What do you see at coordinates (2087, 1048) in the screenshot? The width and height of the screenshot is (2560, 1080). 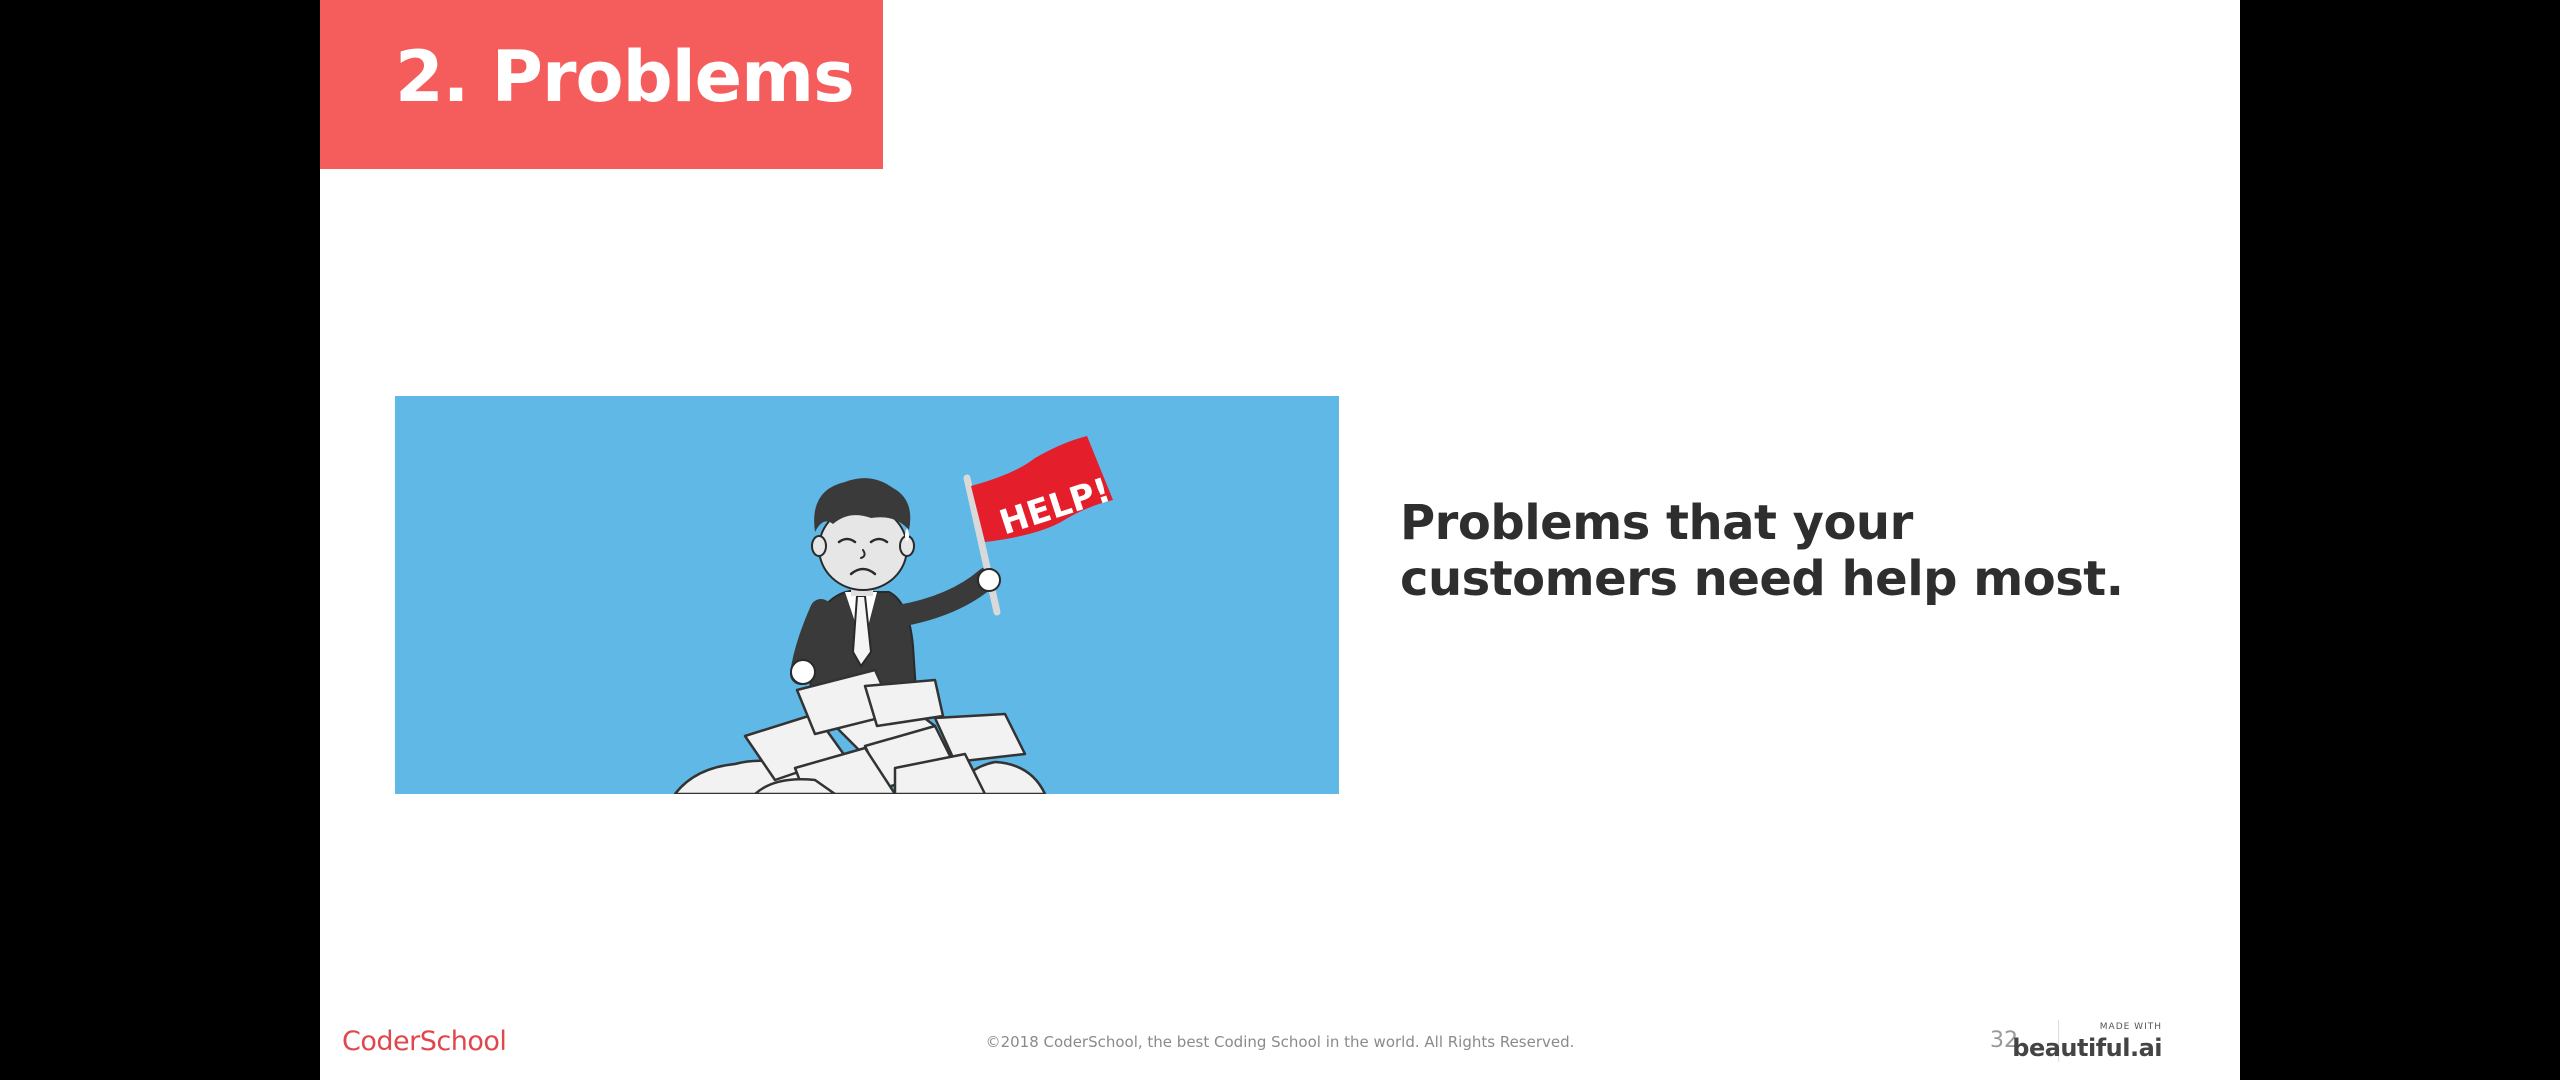 I see `beautiful-ai-logo: beautiful.ai` at bounding box center [2087, 1048].